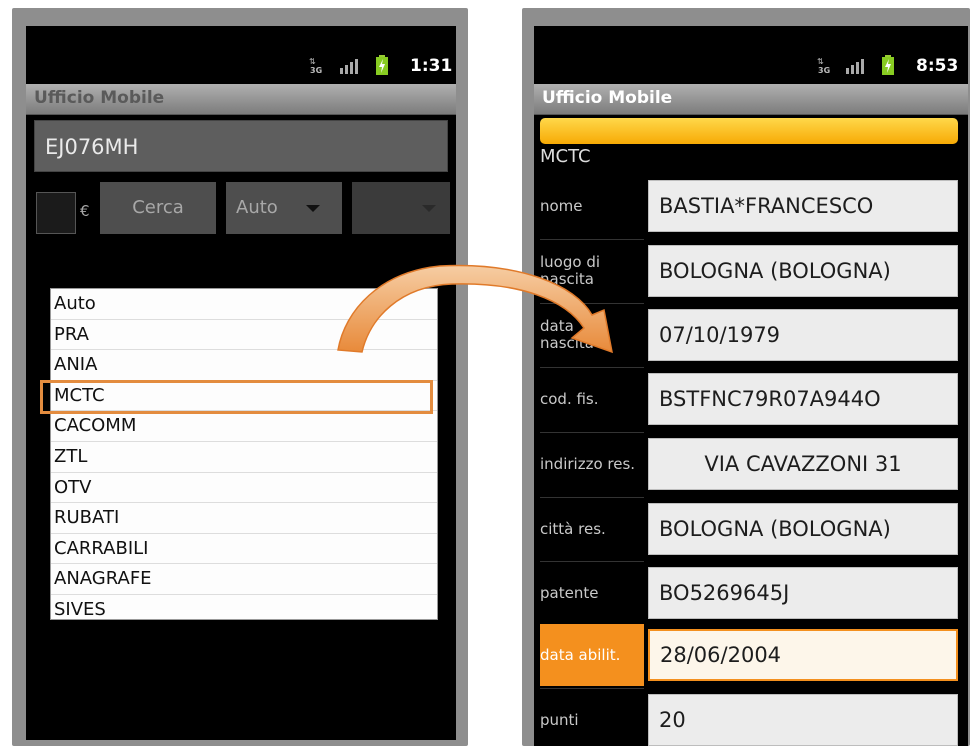 The width and height of the screenshot is (972, 756). What do you see at coordinates (565, 156) in the screenshot?
I see `section-title: MCTC` at bounding box center [565, 156].